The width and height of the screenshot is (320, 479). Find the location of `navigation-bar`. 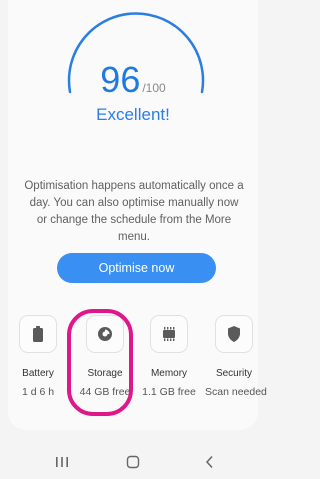

navigation-bar is located at coordinates (133, 462).